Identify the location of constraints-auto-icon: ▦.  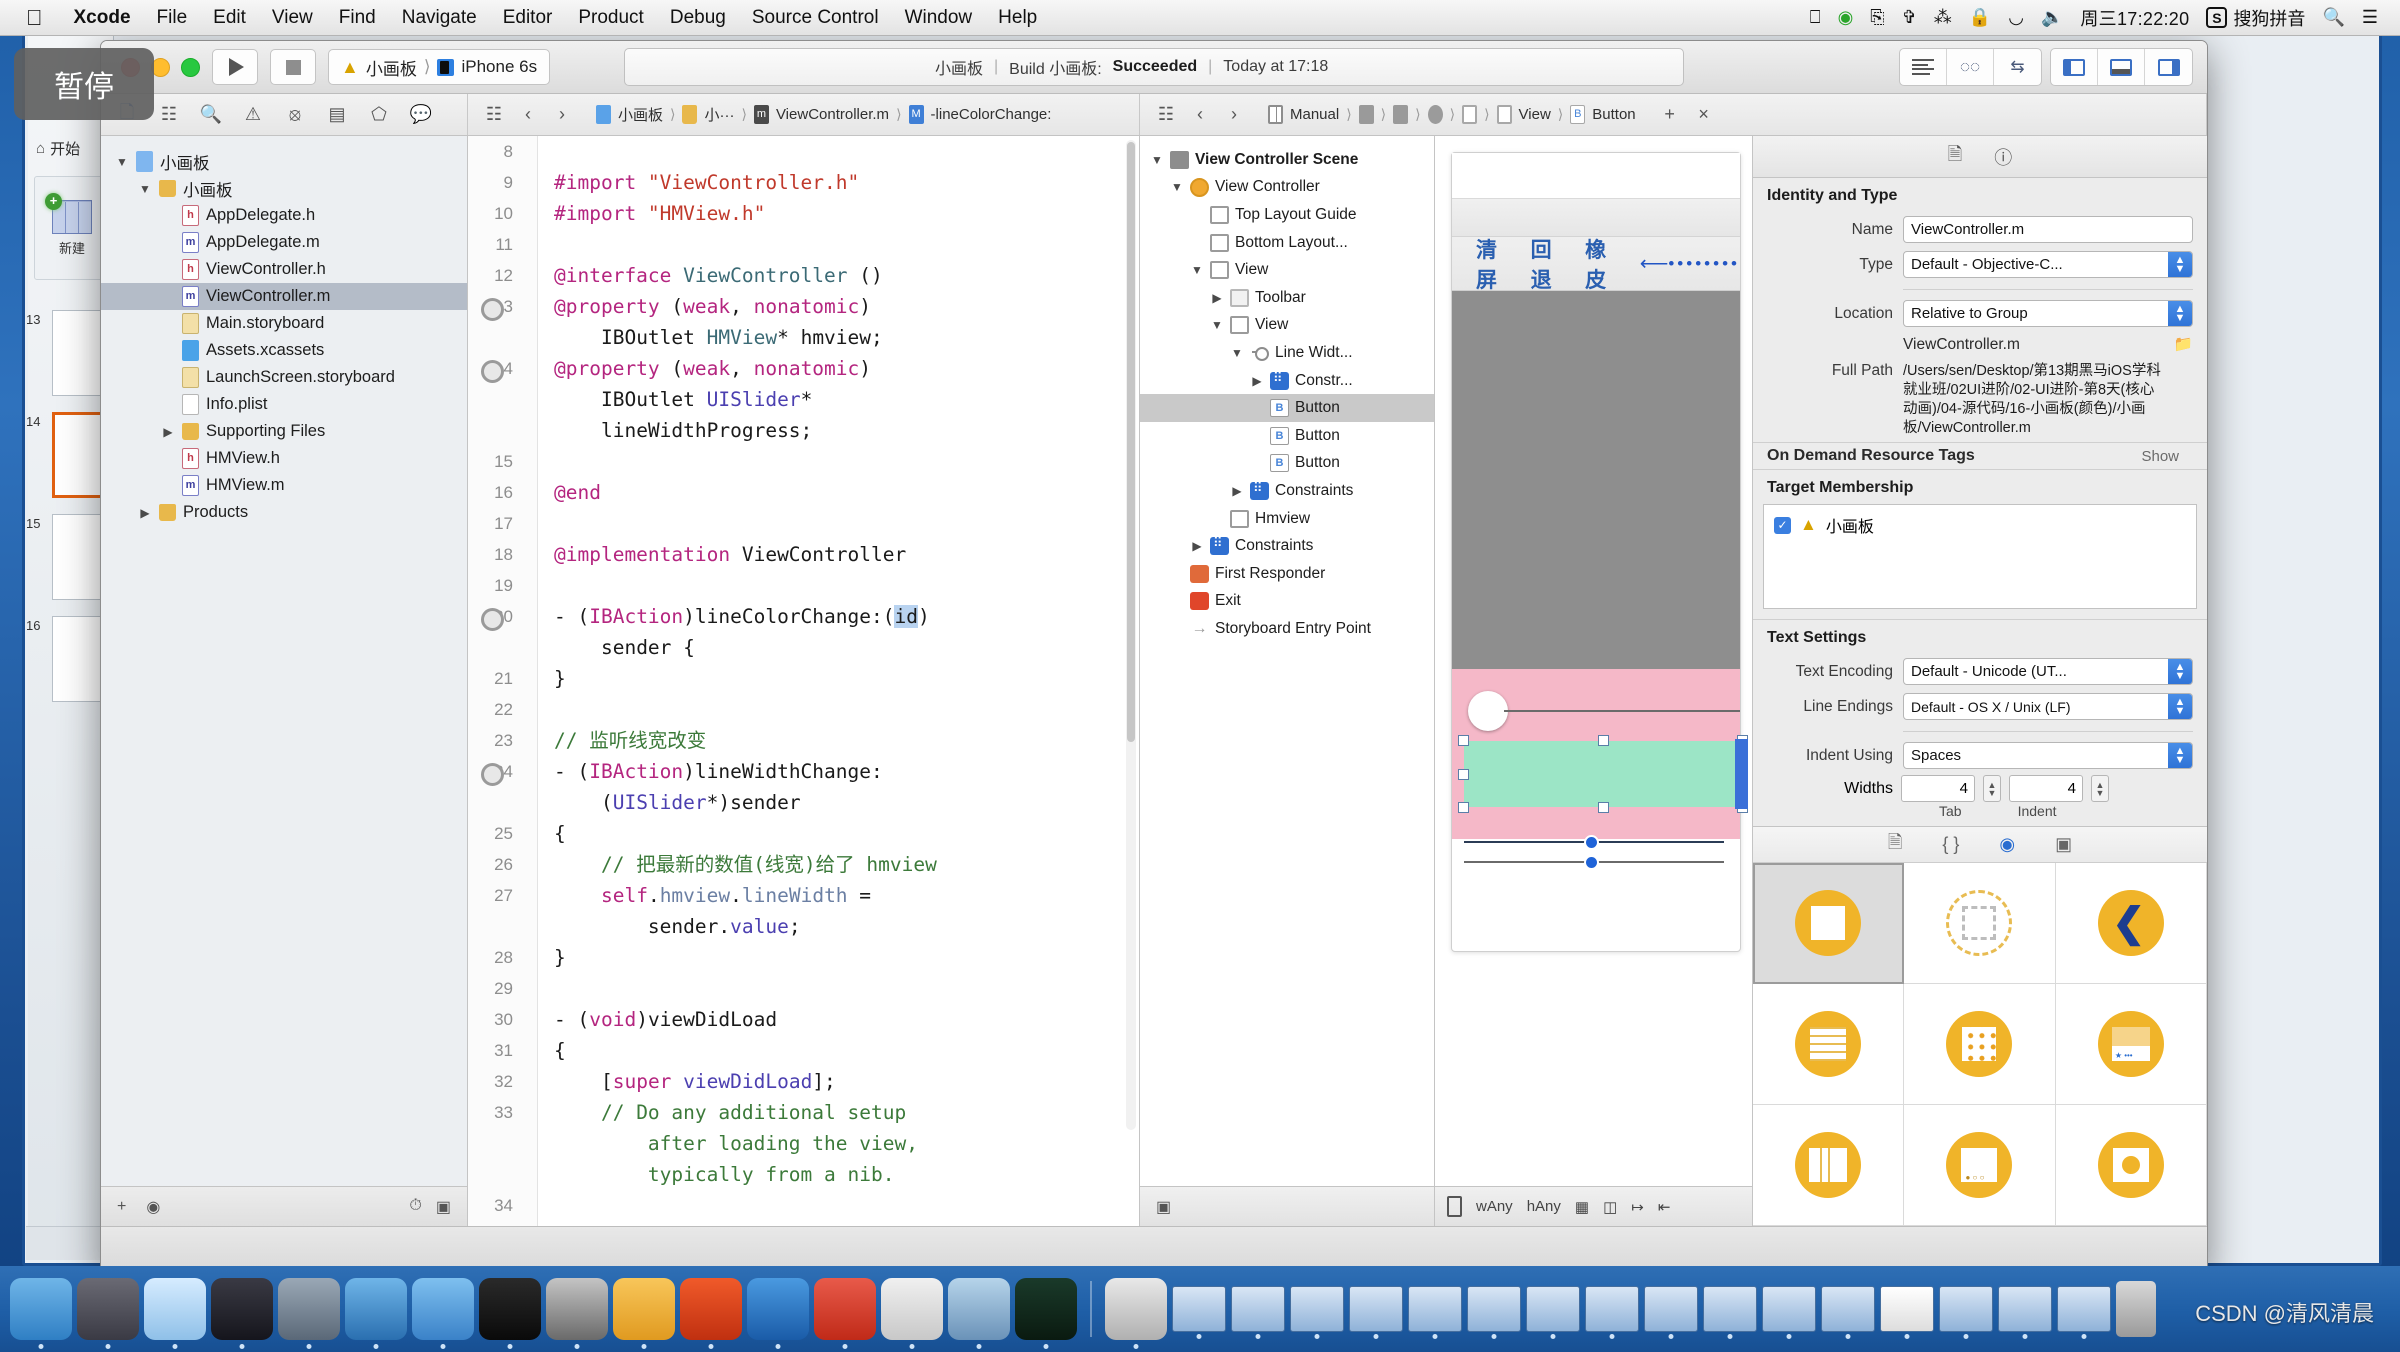
(1582, 1207).